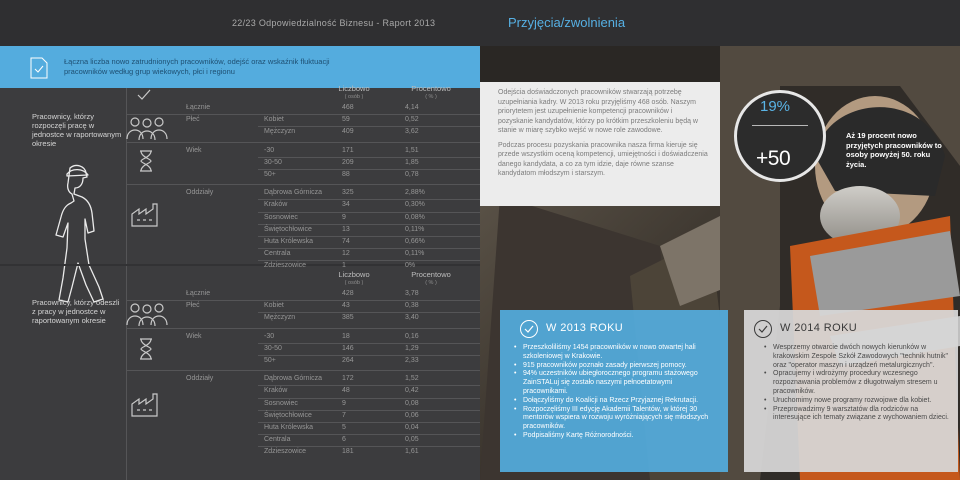  I want to click on check-icon, so click(144, 94).